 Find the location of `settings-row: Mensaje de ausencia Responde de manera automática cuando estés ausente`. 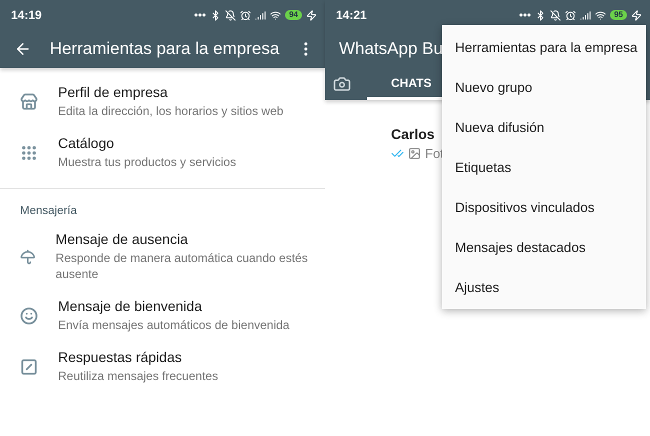

settings-row: Mensaje de ausencia Responde de manera automática cuando estés ausente is located at coordinates (162, 256).